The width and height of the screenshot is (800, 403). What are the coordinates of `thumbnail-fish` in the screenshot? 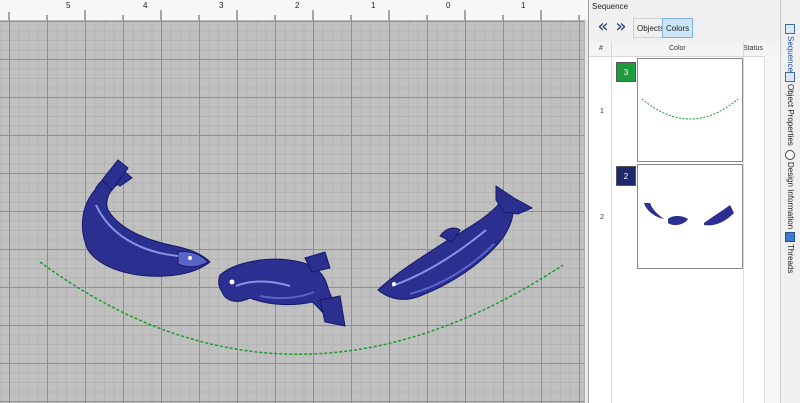 It's located at (689, 214).